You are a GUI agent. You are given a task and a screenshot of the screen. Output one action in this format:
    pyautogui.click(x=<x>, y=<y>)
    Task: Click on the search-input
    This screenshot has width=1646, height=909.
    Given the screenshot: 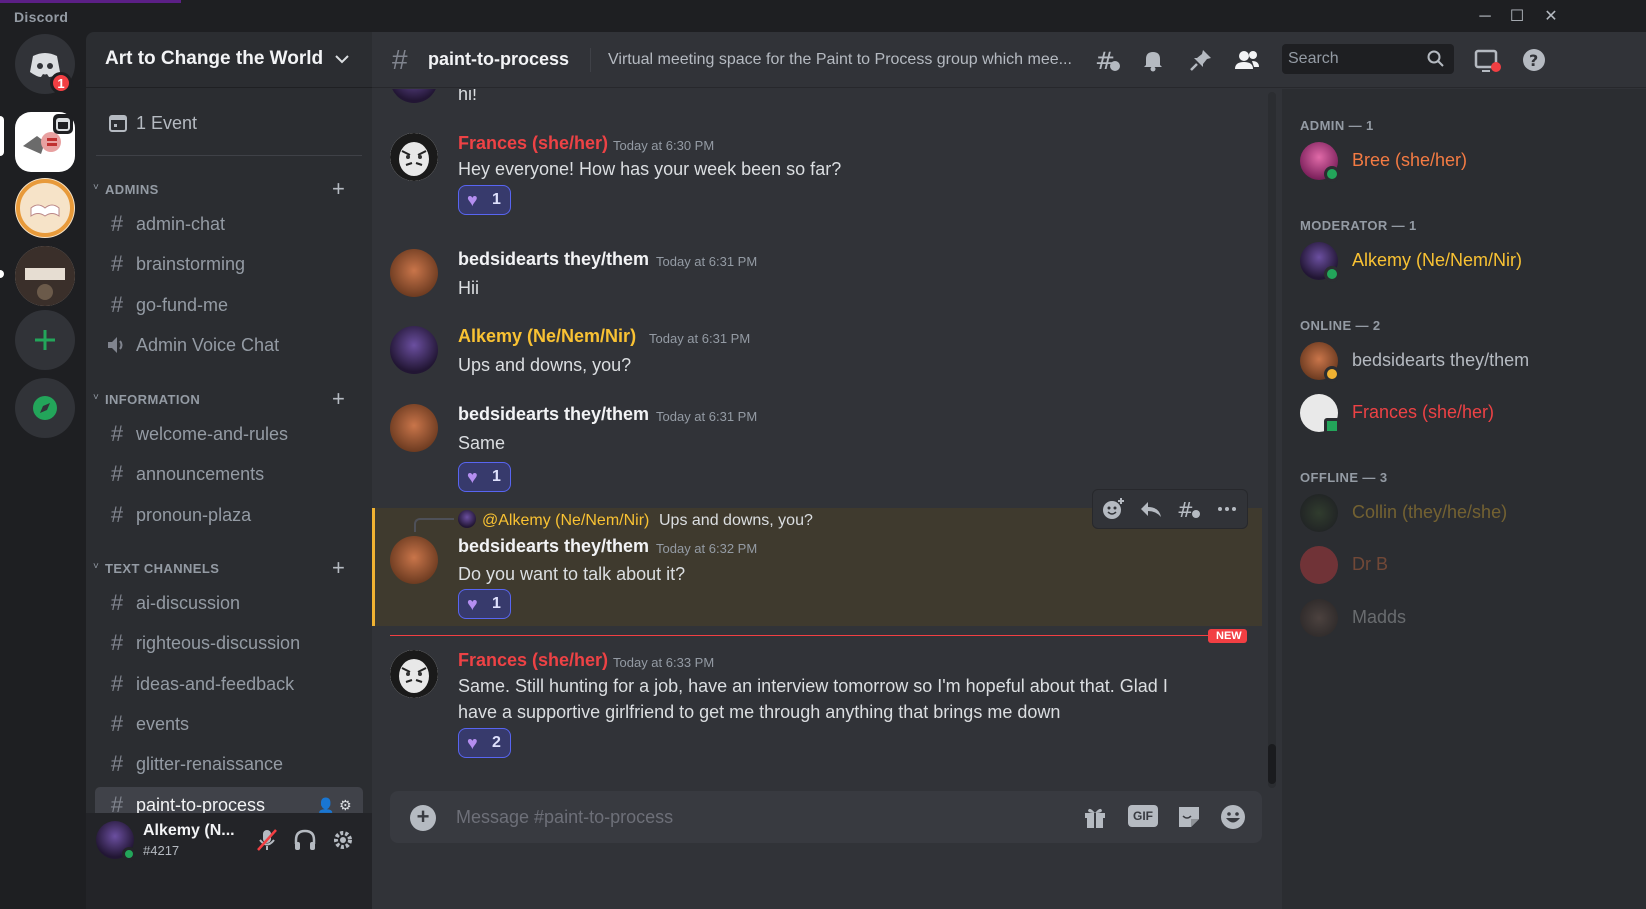 What is the action you would take?
    pyautogui.click(x=1353, y=59)
    